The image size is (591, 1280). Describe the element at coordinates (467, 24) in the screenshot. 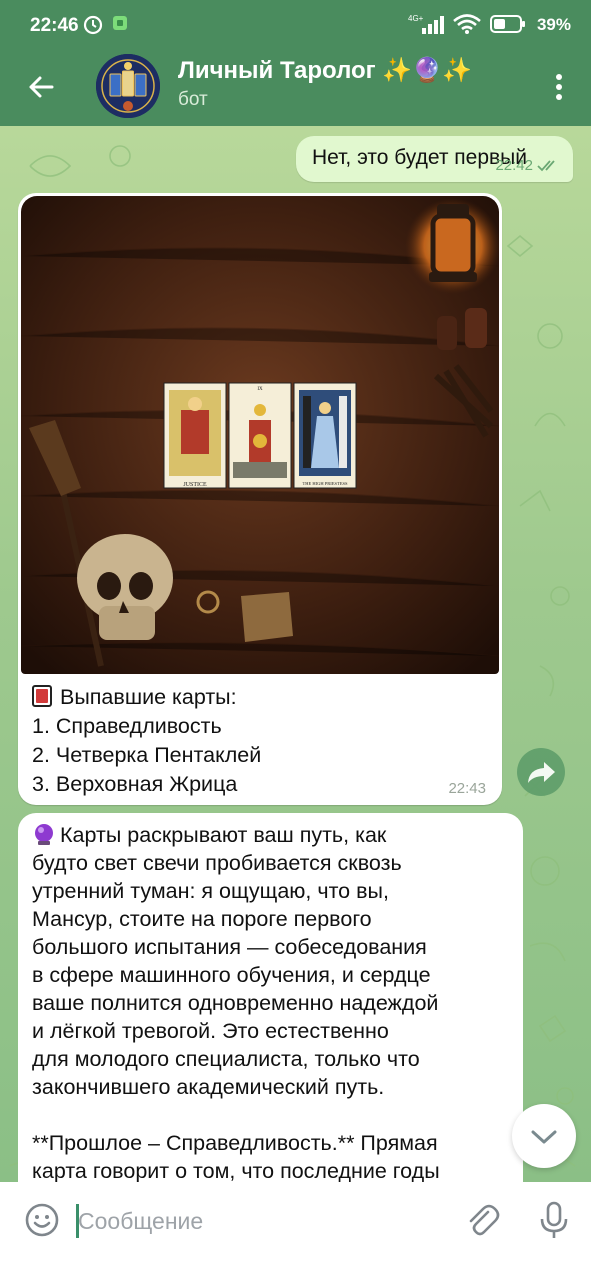

I see `wifi-icon` at that location.